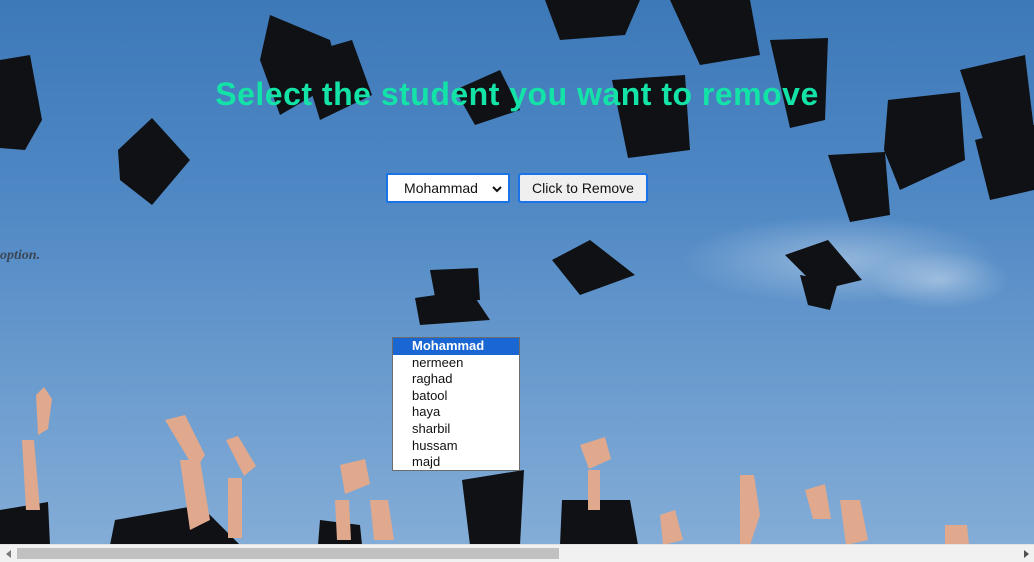 Image resolution: width=1034 pixels, height=562 pixels. What do you see at coordinates (456, 363) in the screenshot?
I see `dropdown-option-nermeen: nermeen` at bounding box center [456, 363].